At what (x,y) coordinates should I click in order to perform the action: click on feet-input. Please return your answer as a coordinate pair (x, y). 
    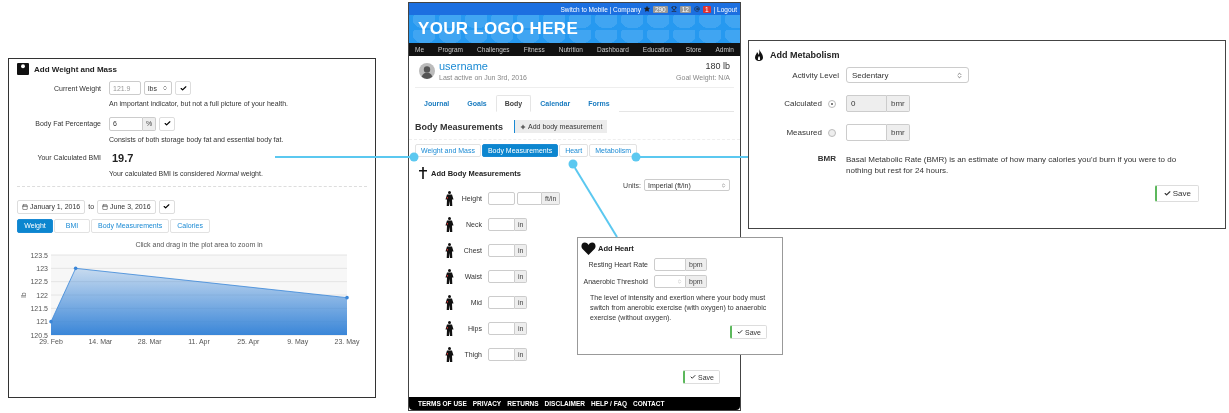
    Looking at the image, I should click on (501, 198).